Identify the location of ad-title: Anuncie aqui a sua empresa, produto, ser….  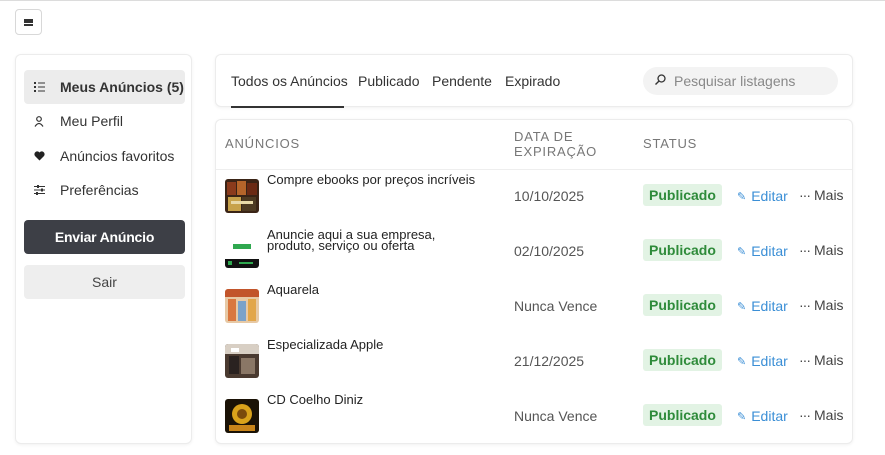
(372, 240).